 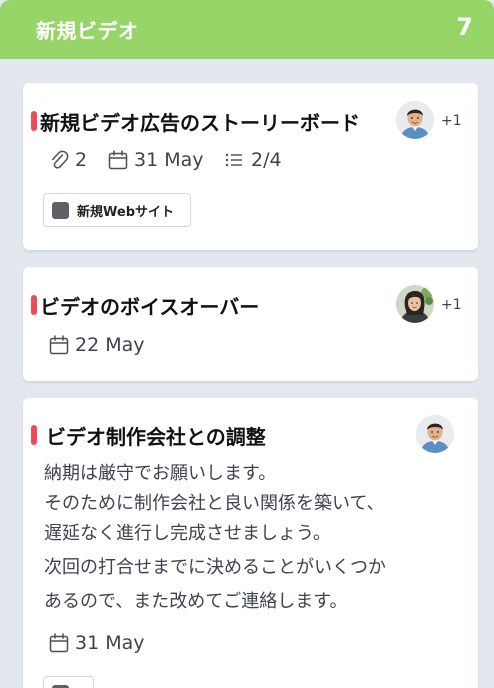 I want to click on card-title: 新規ビデオ広告のストーリーボード, so click(x=200, y=123).